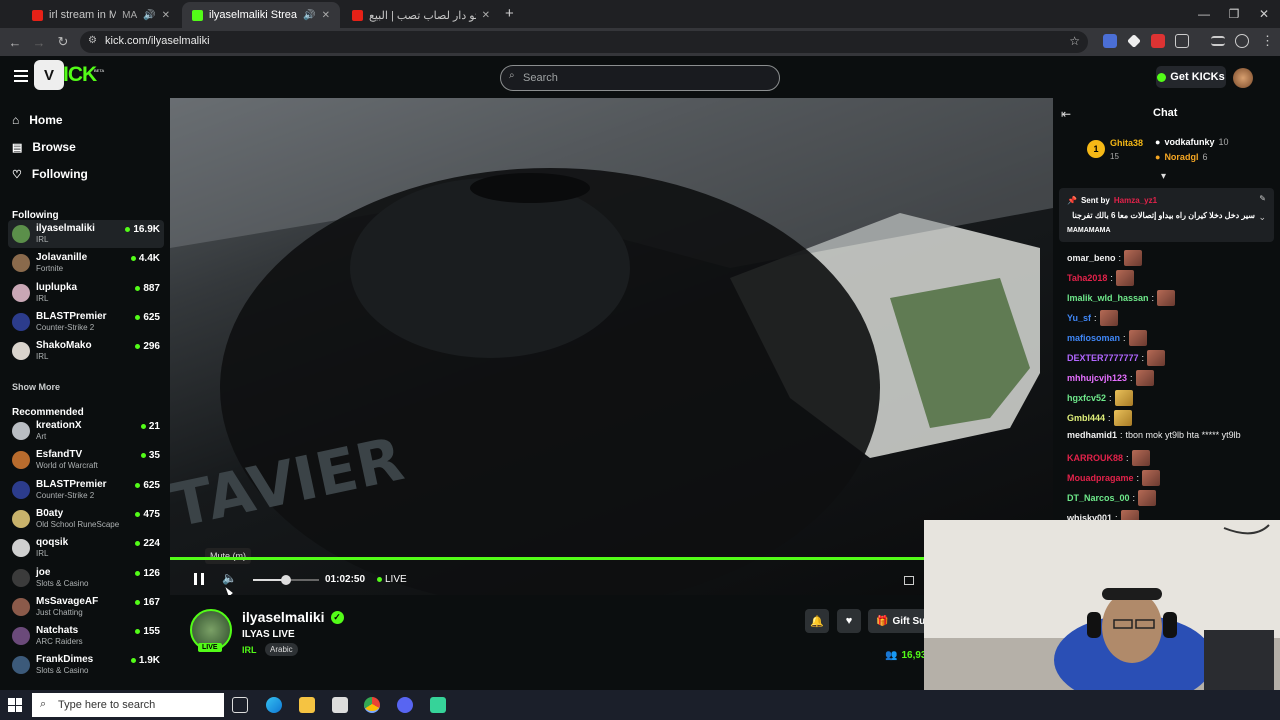 This screenshot has height=720, width=1280. What do you see at coordinates (128, 705) in the screenshot?
I see `taskbar-search-input: ⌕ Type here to search` at bounding box center [128, 705].